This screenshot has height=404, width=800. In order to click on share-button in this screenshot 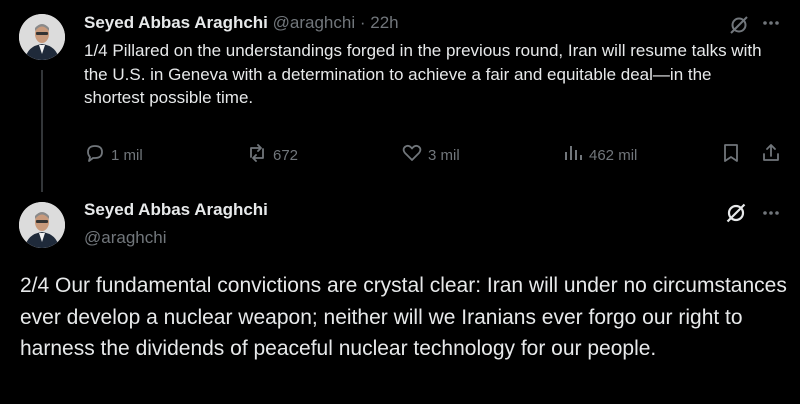, I will do `click(773, 155)`.